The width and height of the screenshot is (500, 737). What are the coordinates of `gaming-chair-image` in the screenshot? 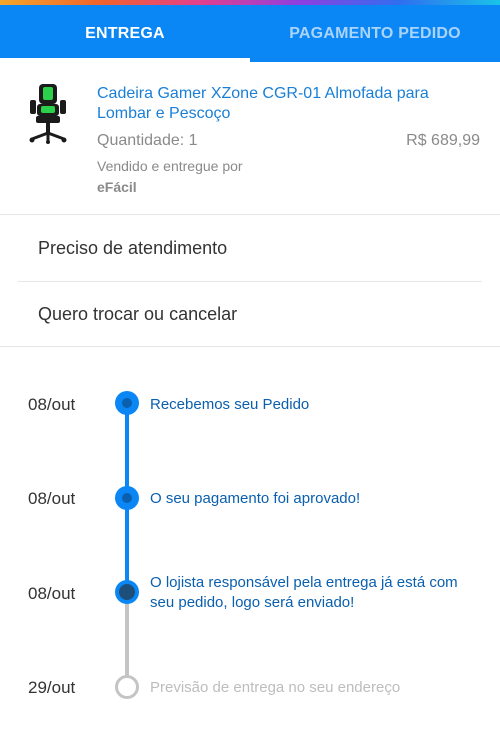 It's located at (48, 114).